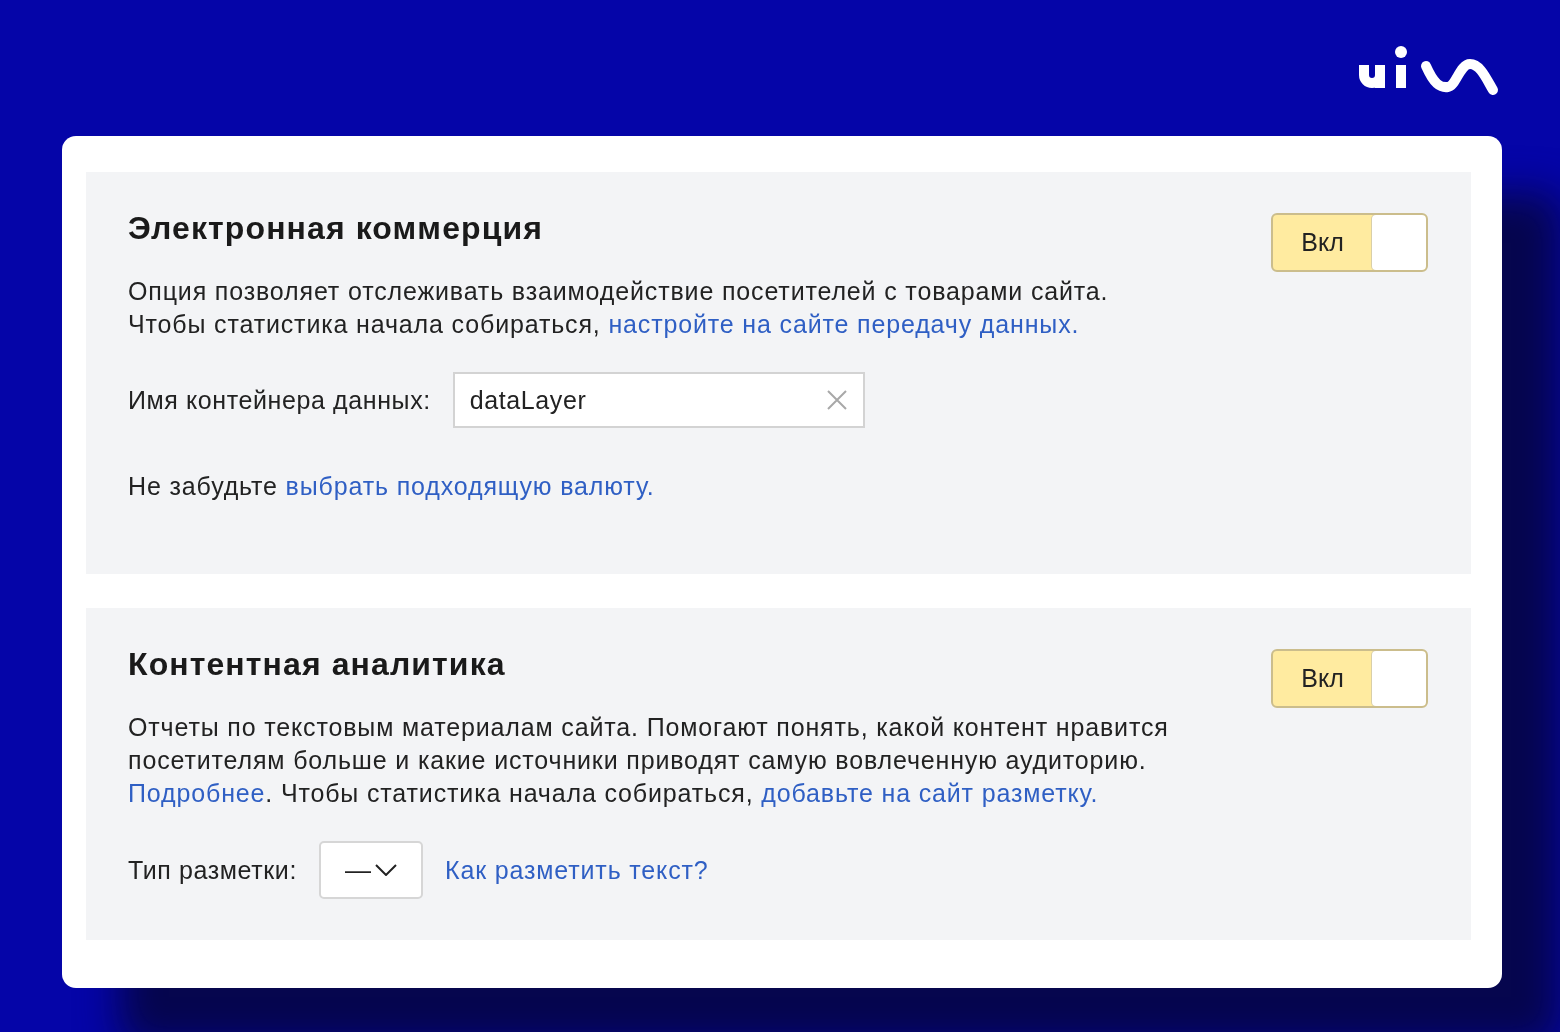  Describe the element at coordinates (197, 793) in the screenshot. I see `inline-link: Подробнее` at that location.